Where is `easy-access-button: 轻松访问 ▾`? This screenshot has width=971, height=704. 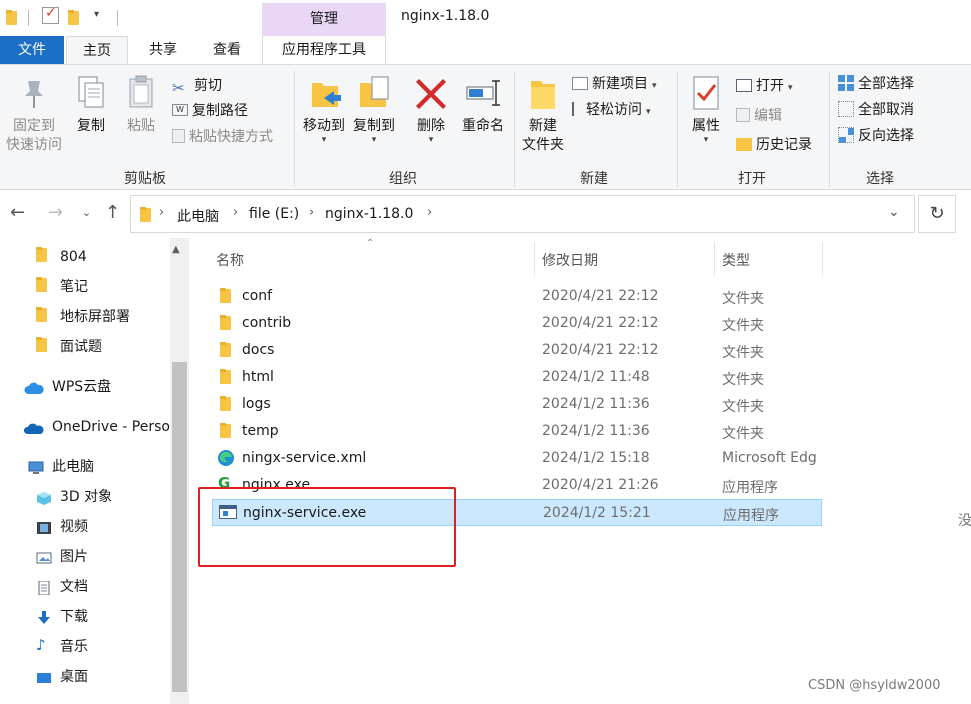
easy-access-button: 轻松访问 ▾ is located at coordinates (611, 110).